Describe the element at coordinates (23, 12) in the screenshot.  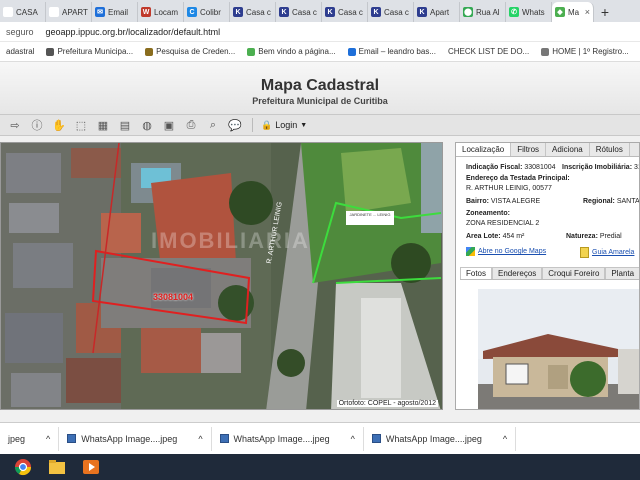
I see `browser-tab: CASA` at that location.